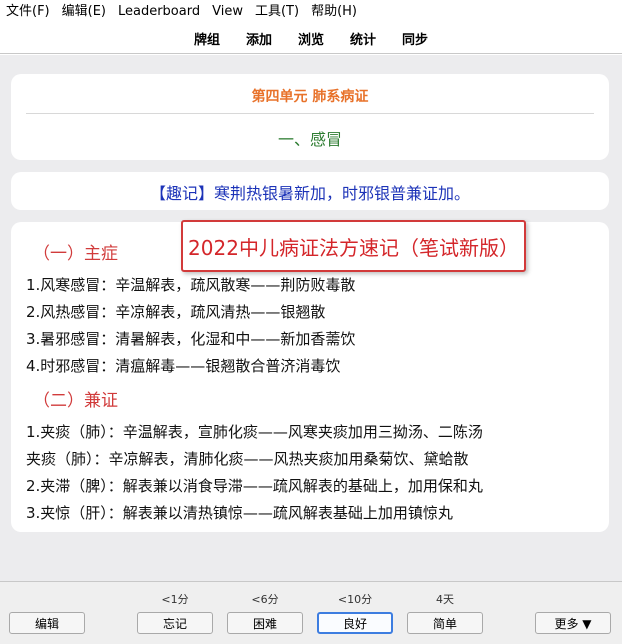  Describe the element at coordinates (207, 38) in the screenshot. I see `toolbar-decks: 牌组` at that location.